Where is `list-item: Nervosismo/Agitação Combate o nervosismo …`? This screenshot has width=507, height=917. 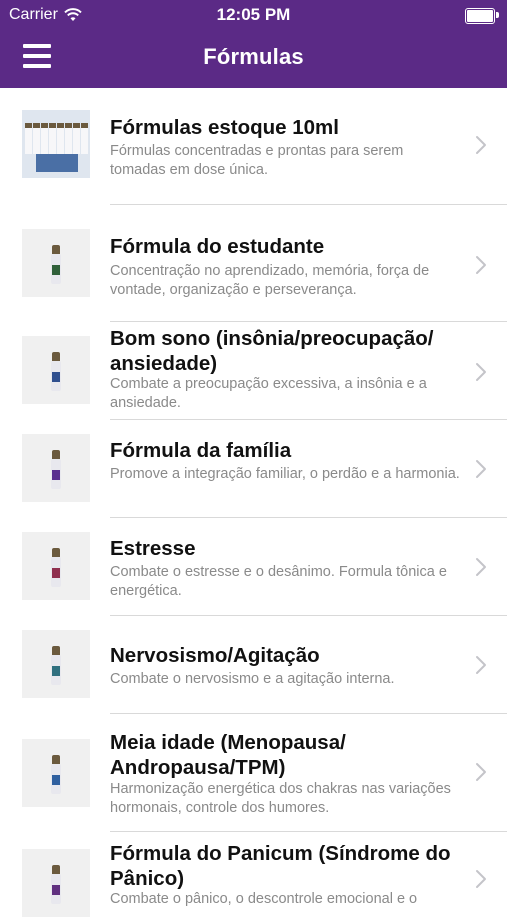
list-item: Nervosismo/Agitação Combate o nervosismo … is located at coordinates (253, 665).